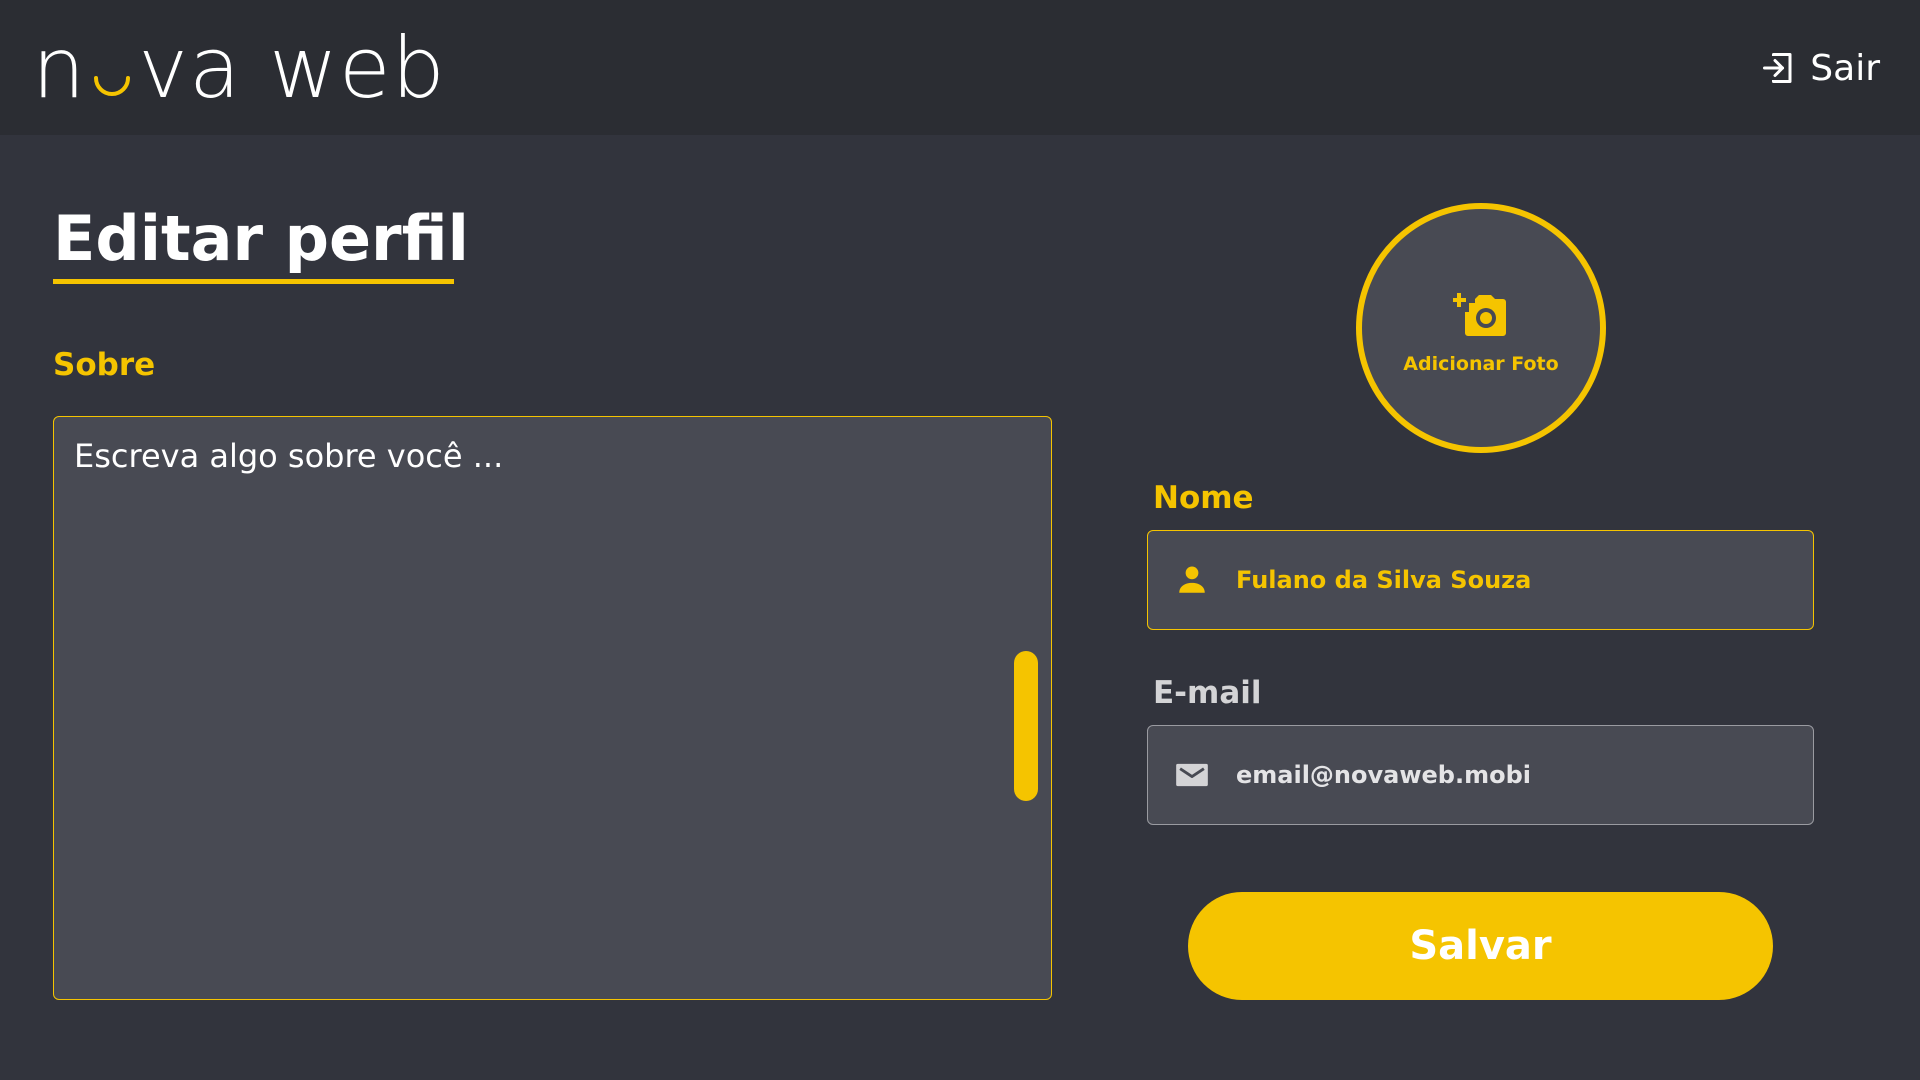  I want to click on page-title: Editar perfil, so click(261, 238).